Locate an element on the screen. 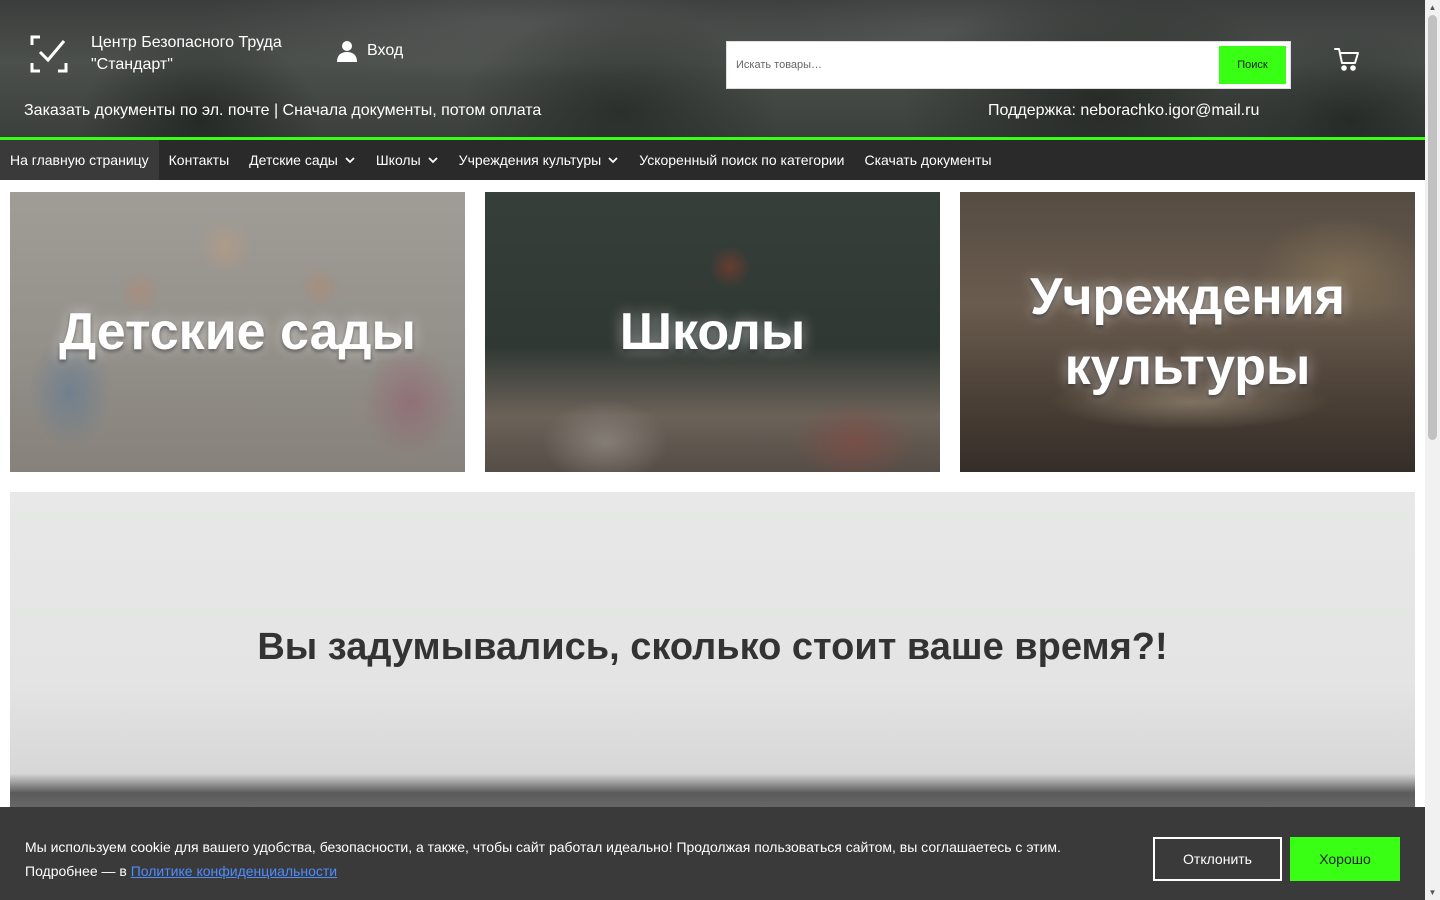 The image size is (1440, 900). nav-item-label: На главную страницу is located at coordinates (79, 160).